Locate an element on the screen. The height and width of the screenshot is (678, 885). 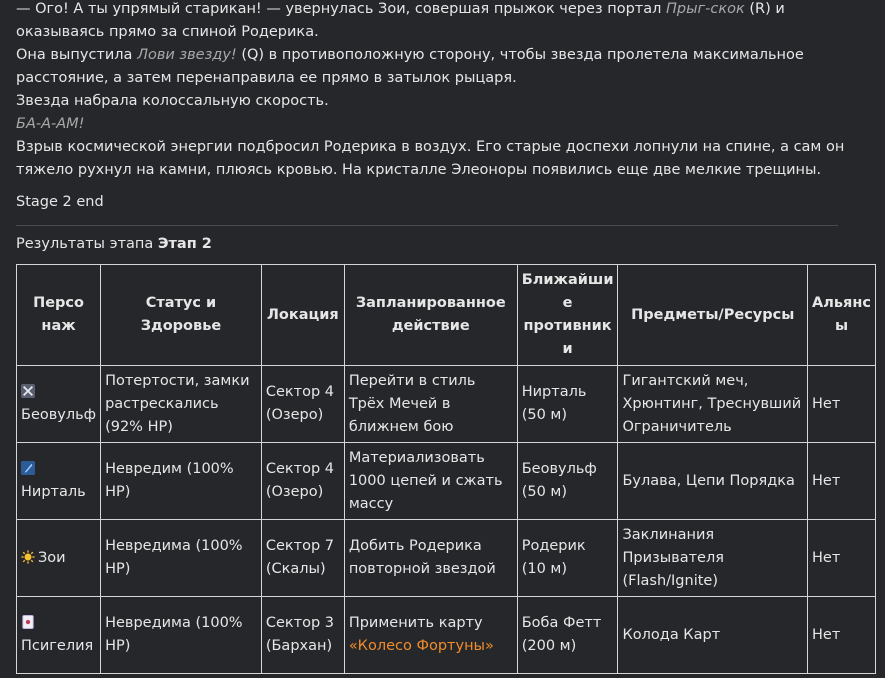
cell-character: Зои is located at coordinates (58, 558).